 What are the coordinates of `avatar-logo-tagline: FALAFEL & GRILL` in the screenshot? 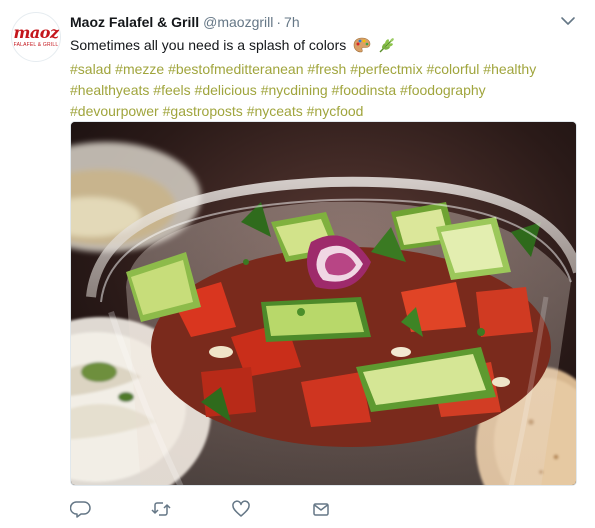 It's located at (36, 44).